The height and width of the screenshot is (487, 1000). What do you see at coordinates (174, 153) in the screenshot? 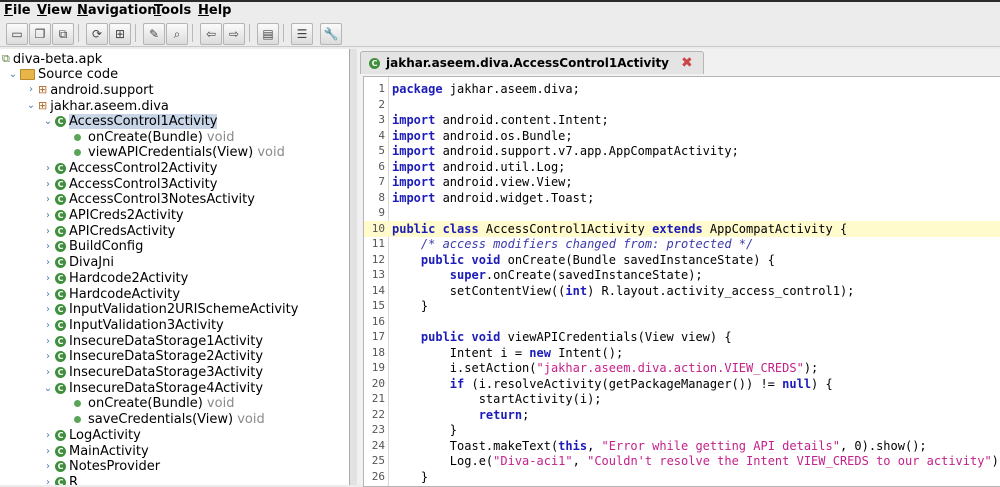
I see `tree-method: viewAPICredentials(View) void` at bounding box center [174, 153].